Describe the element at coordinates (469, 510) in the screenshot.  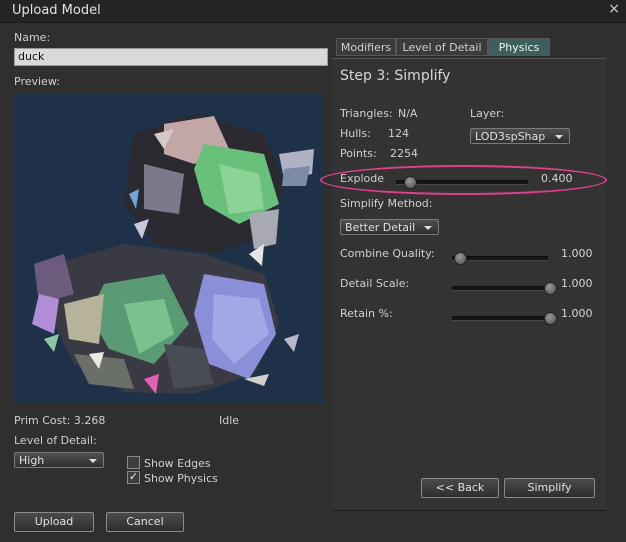
I see `panel-divider` at that location.